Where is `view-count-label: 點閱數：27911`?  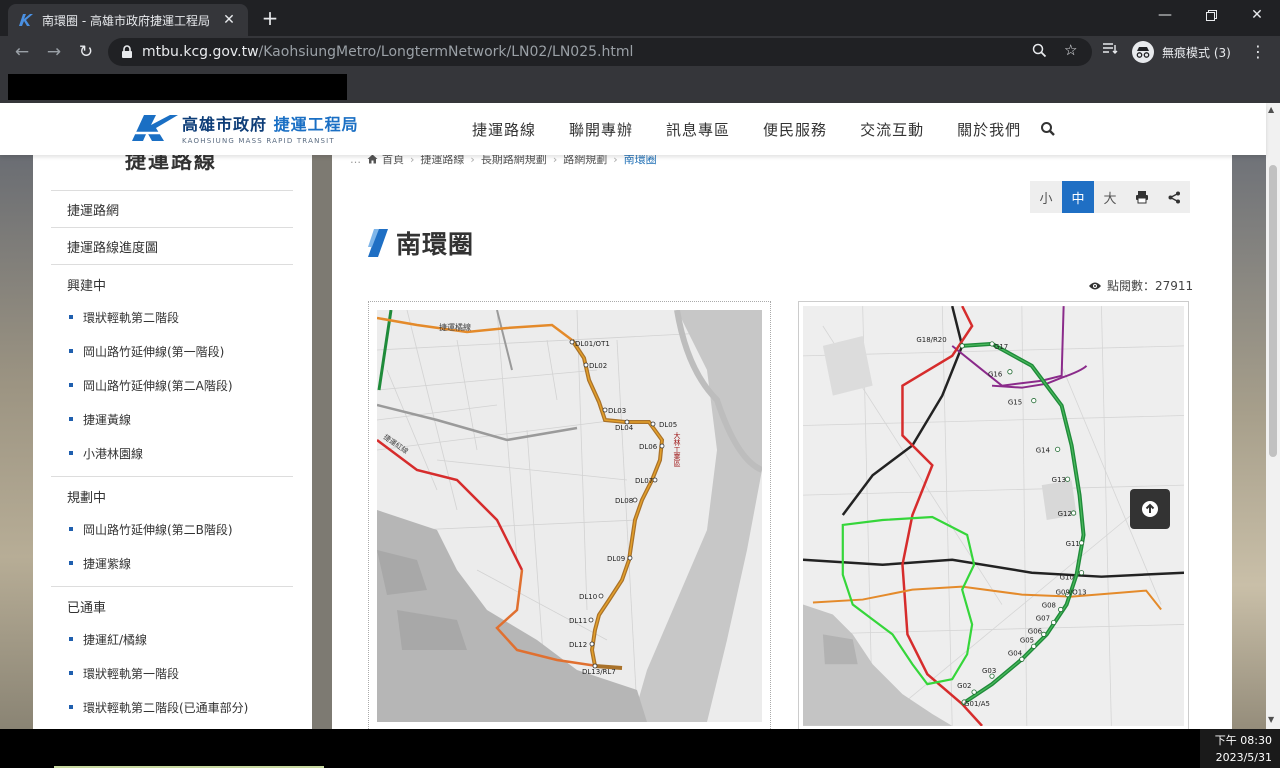
view-count-label: 點閱數：27911 is located at coordinates (1150, 286).